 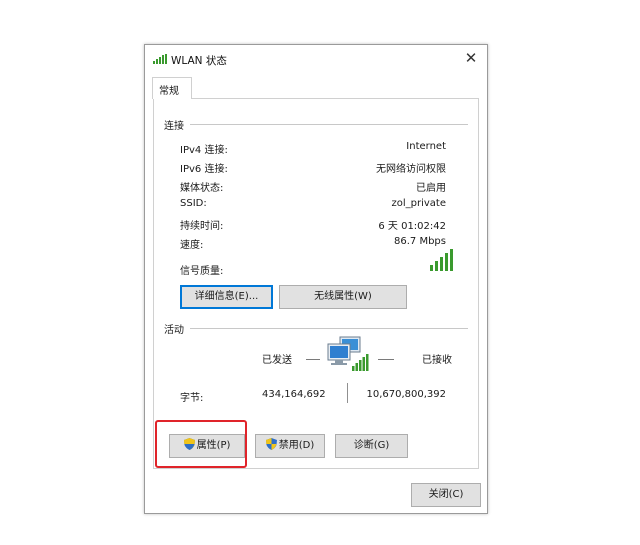 I want to click on signal-quality-label: 信号质量:, so click(x=202, y=271).